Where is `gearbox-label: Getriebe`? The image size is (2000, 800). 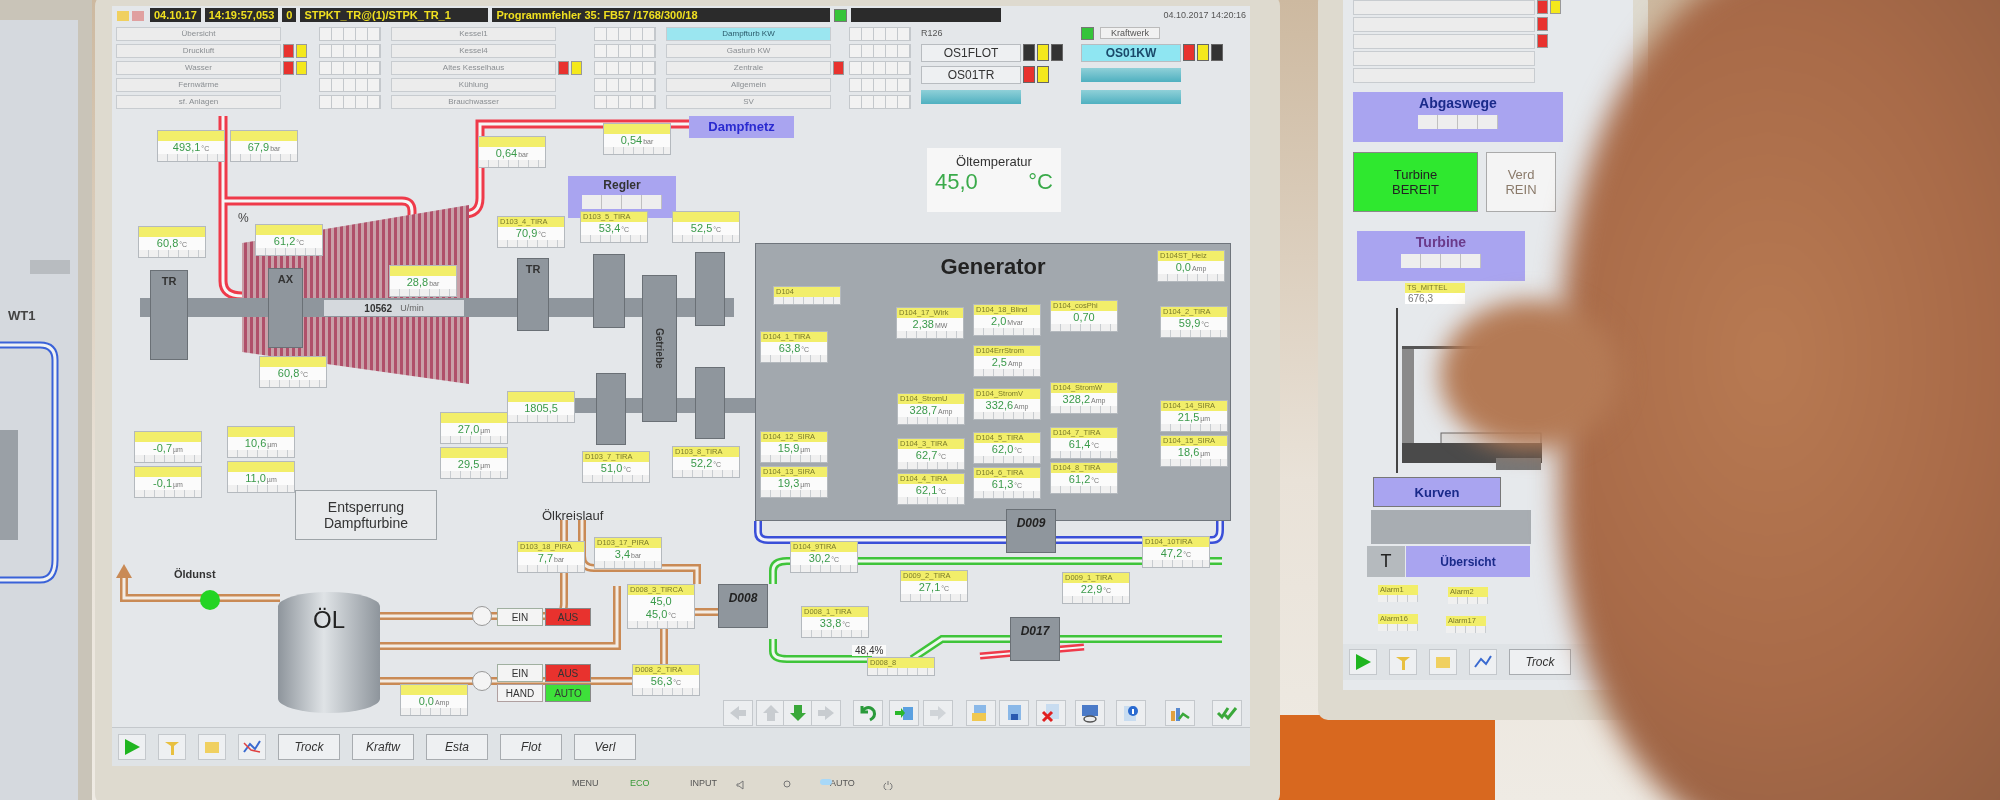
gearbox-label: Getriebe is located at coordinates (659, 348).